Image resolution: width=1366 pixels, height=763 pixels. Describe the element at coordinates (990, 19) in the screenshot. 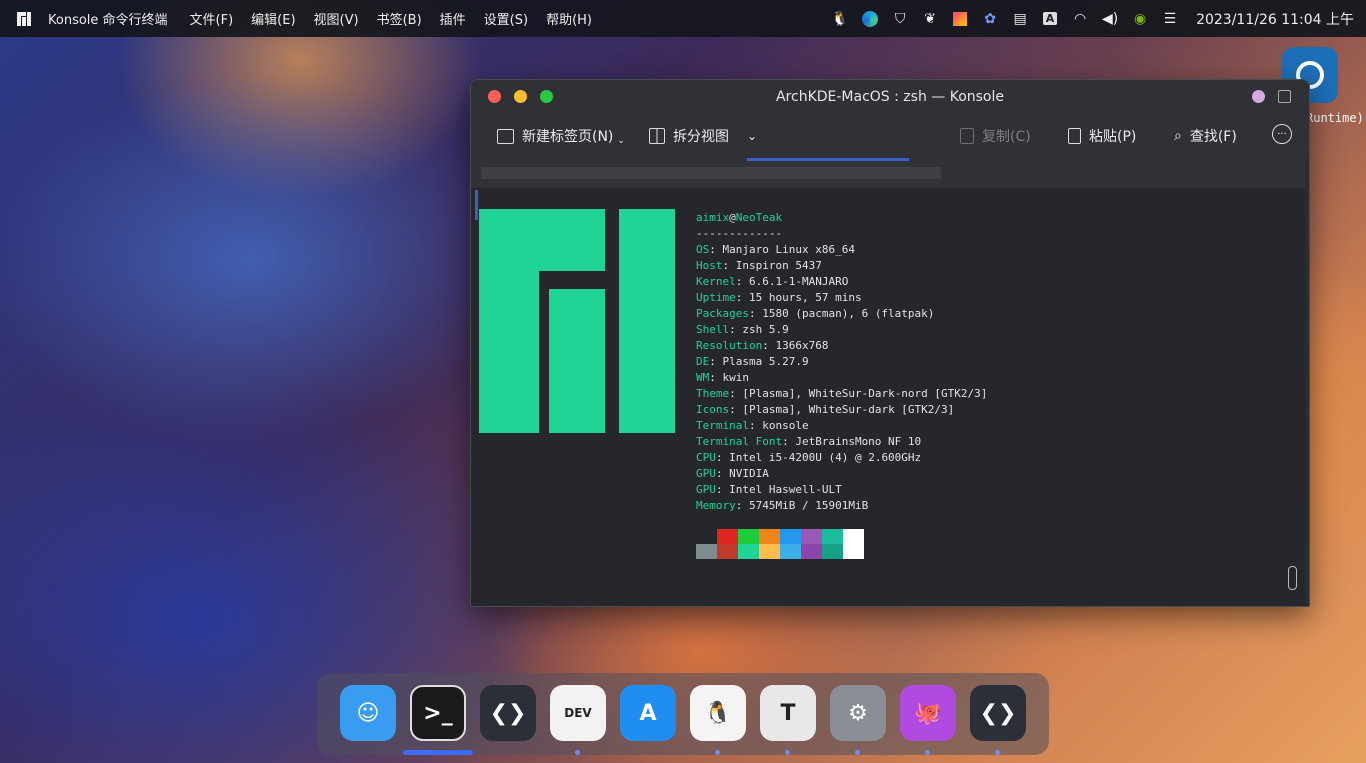

I see `gear-tray-icon: ✿` at that location.